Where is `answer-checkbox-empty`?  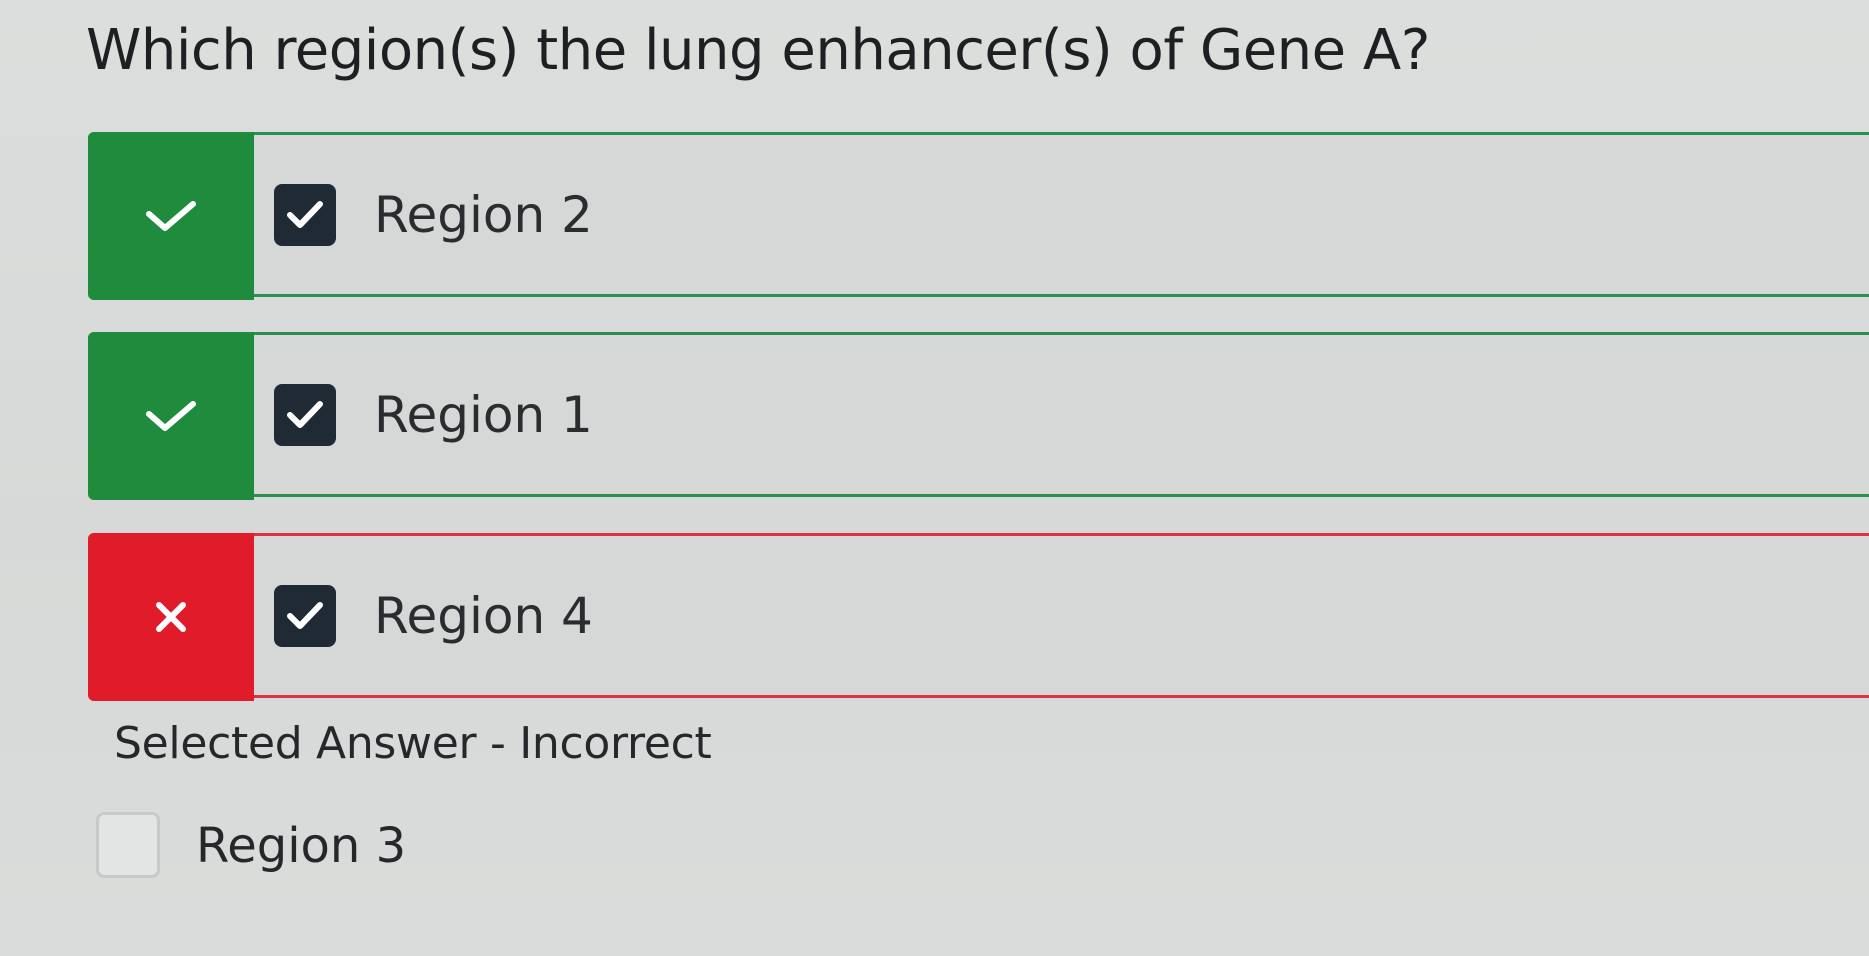
answer-checkbox-empty is located at coordinates (128, 845).